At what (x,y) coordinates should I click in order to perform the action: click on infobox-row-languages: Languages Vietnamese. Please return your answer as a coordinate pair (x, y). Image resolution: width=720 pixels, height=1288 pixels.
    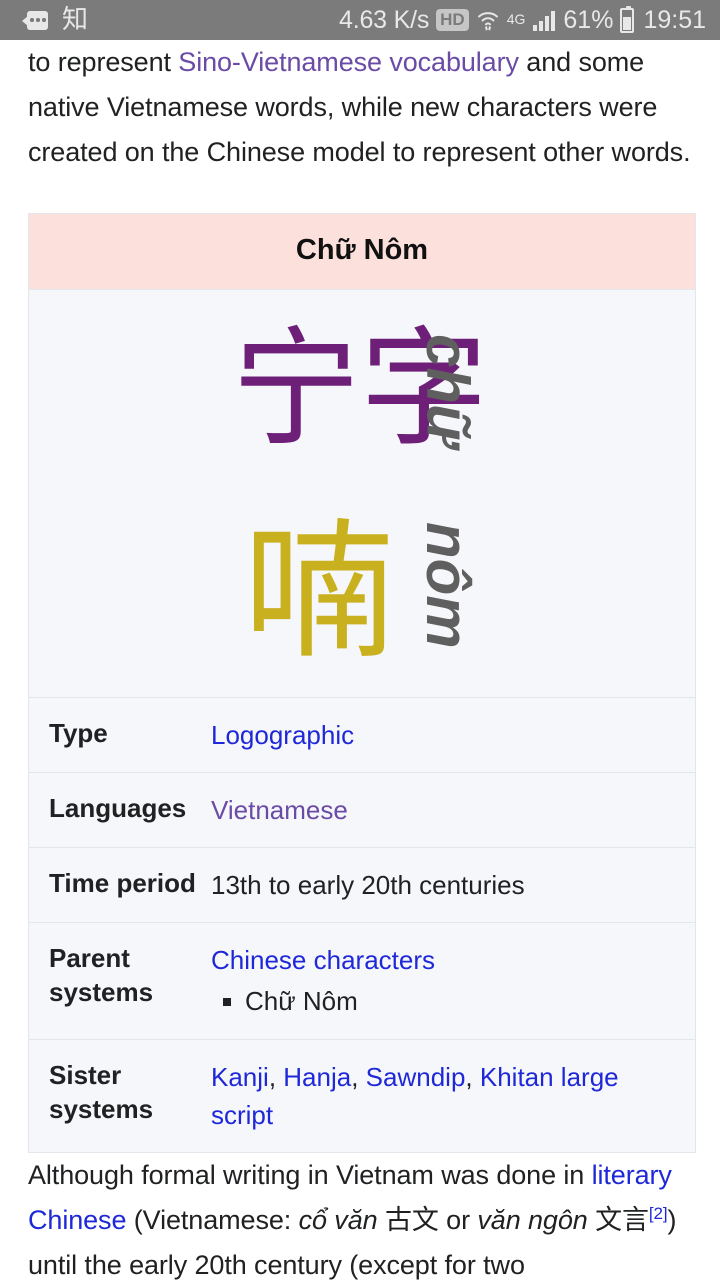
    Looking at the image, I should click on (362, 810).